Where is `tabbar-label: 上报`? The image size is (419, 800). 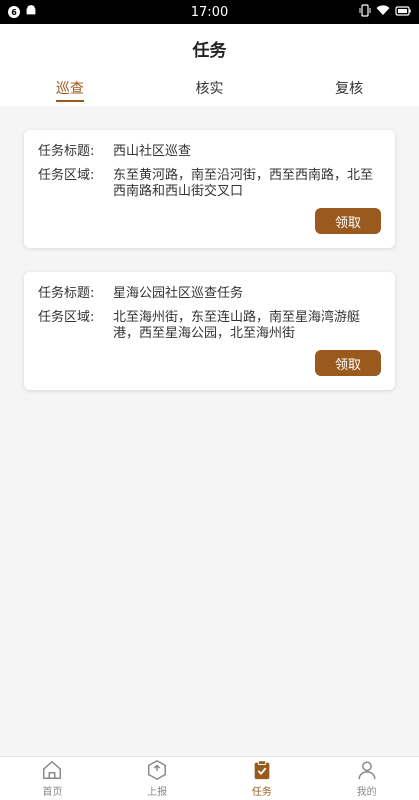
tabbar-label: 上报 is located at coordinates (157, 792).